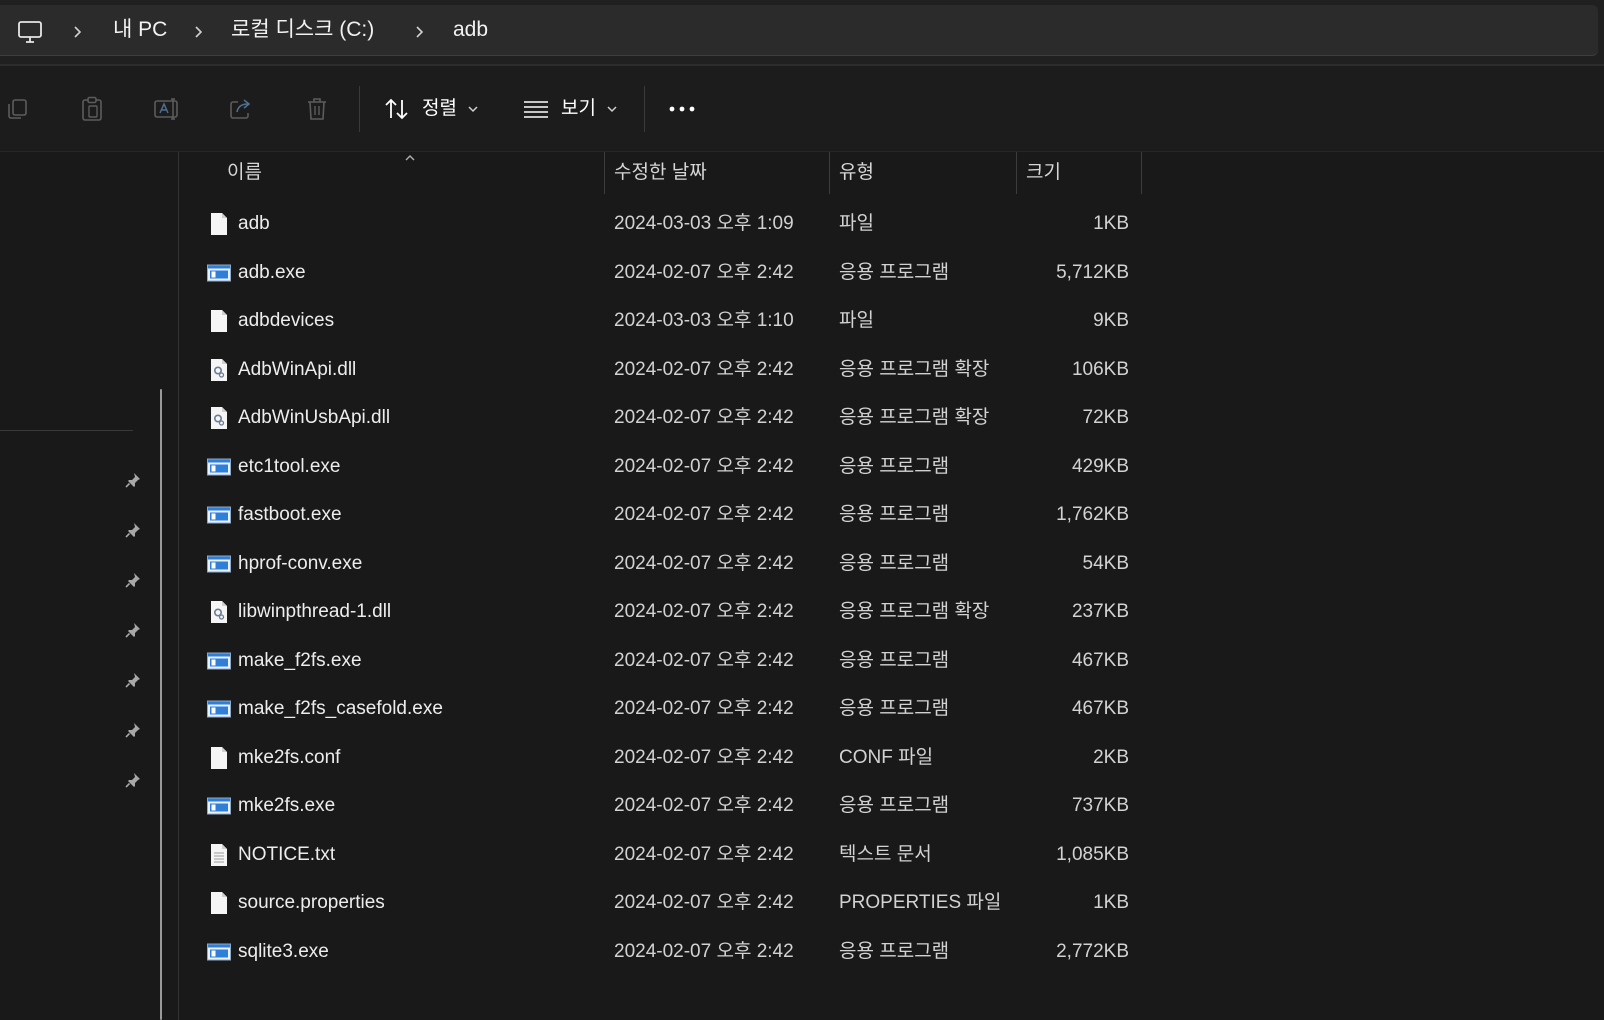  What do you see at coordinates (1100, 611) in the screenshot?
I see `file-size: 237KB` at bounding box center [1100, 611].